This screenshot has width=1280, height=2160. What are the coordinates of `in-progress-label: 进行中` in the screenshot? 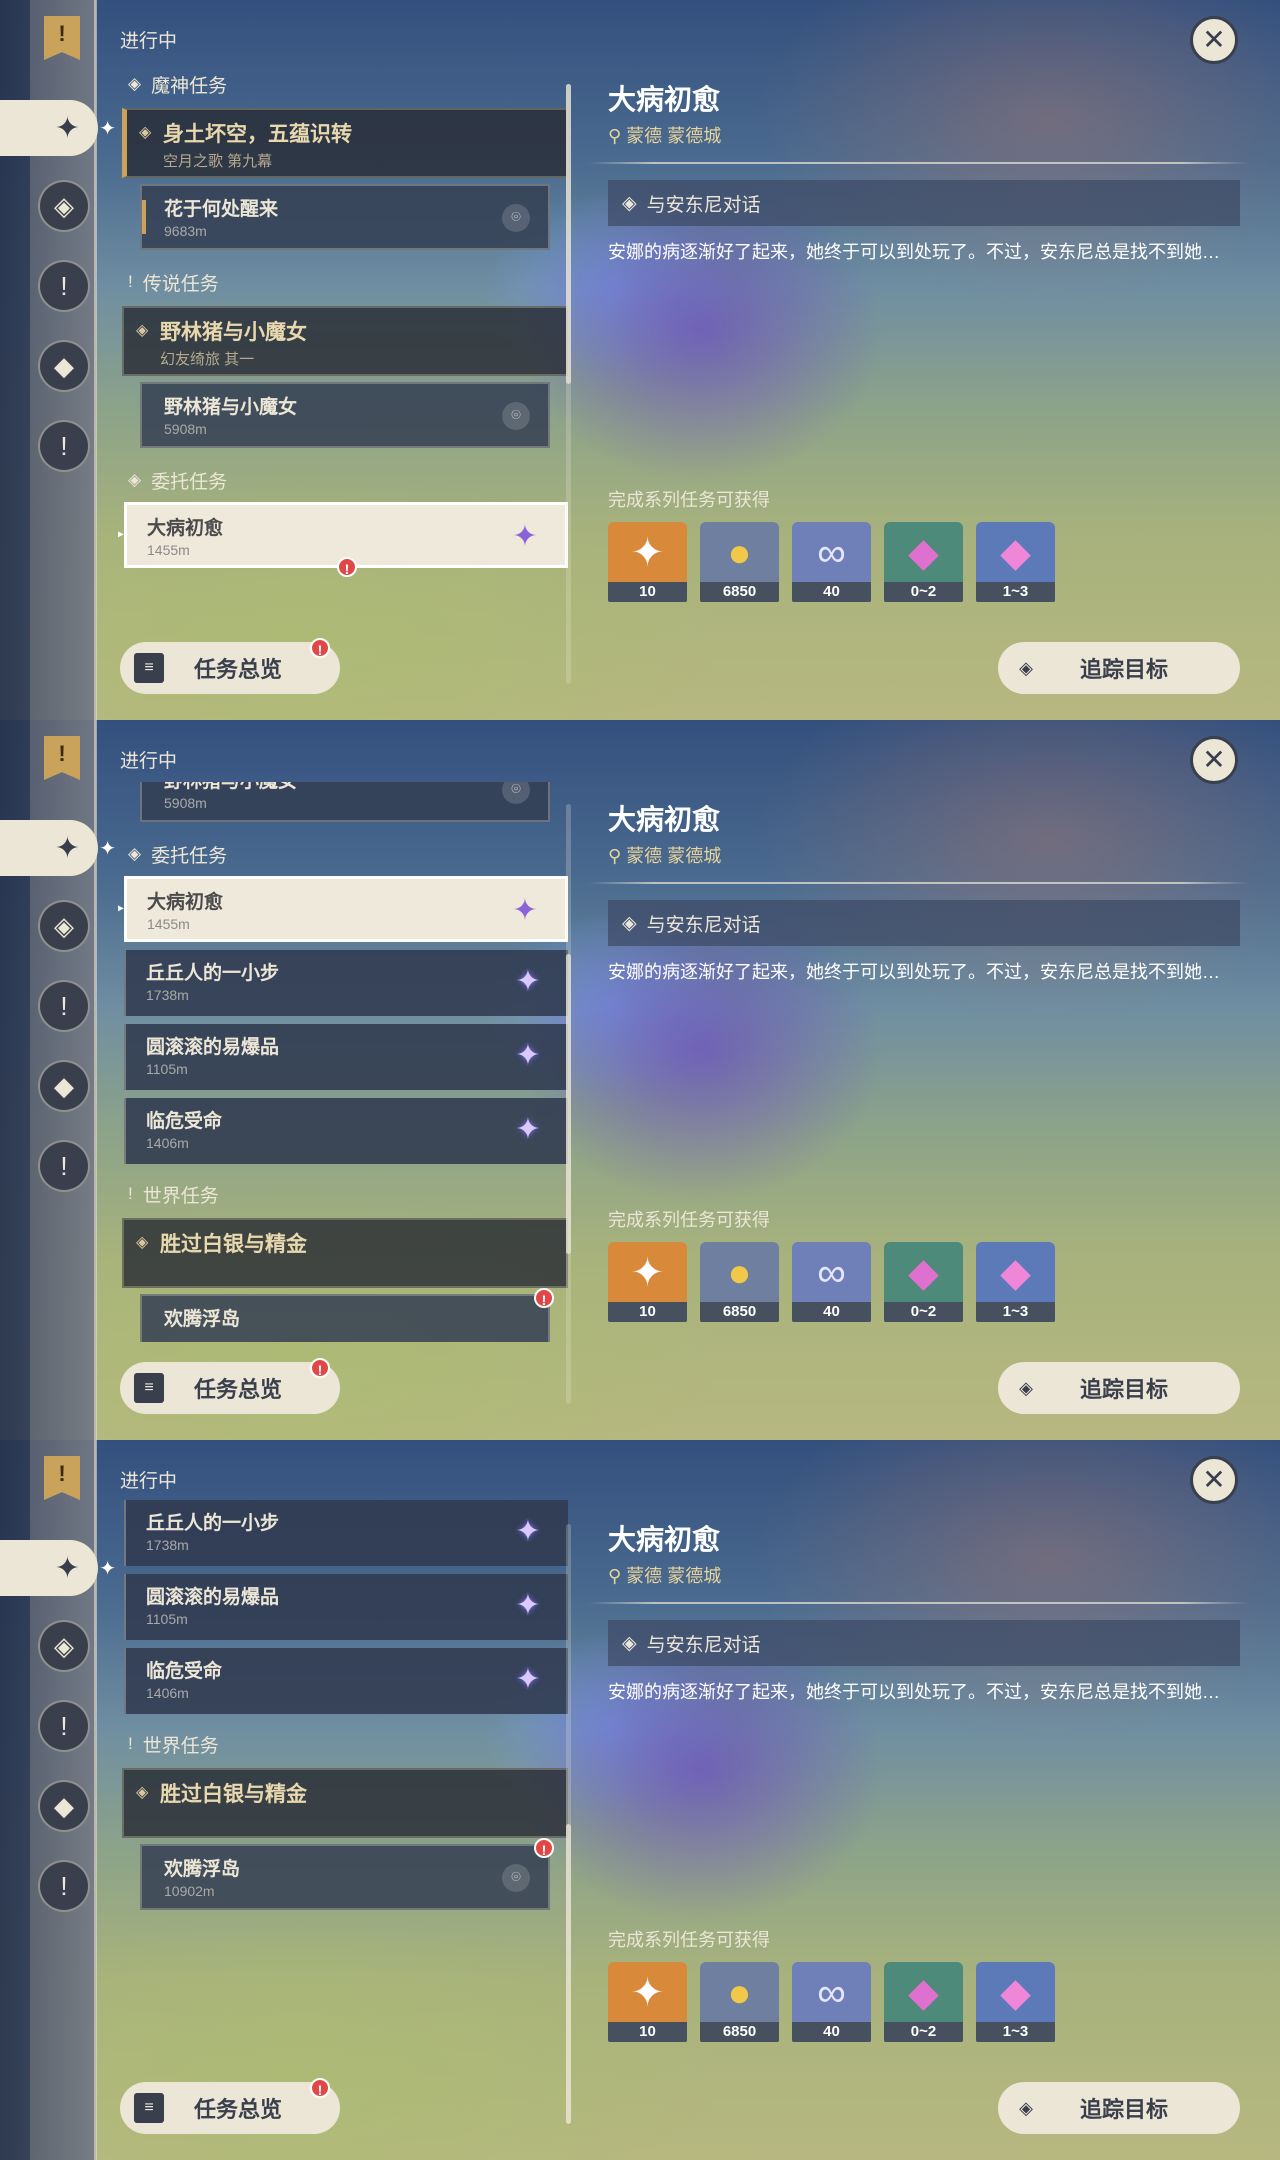 It's located at (149, 41).